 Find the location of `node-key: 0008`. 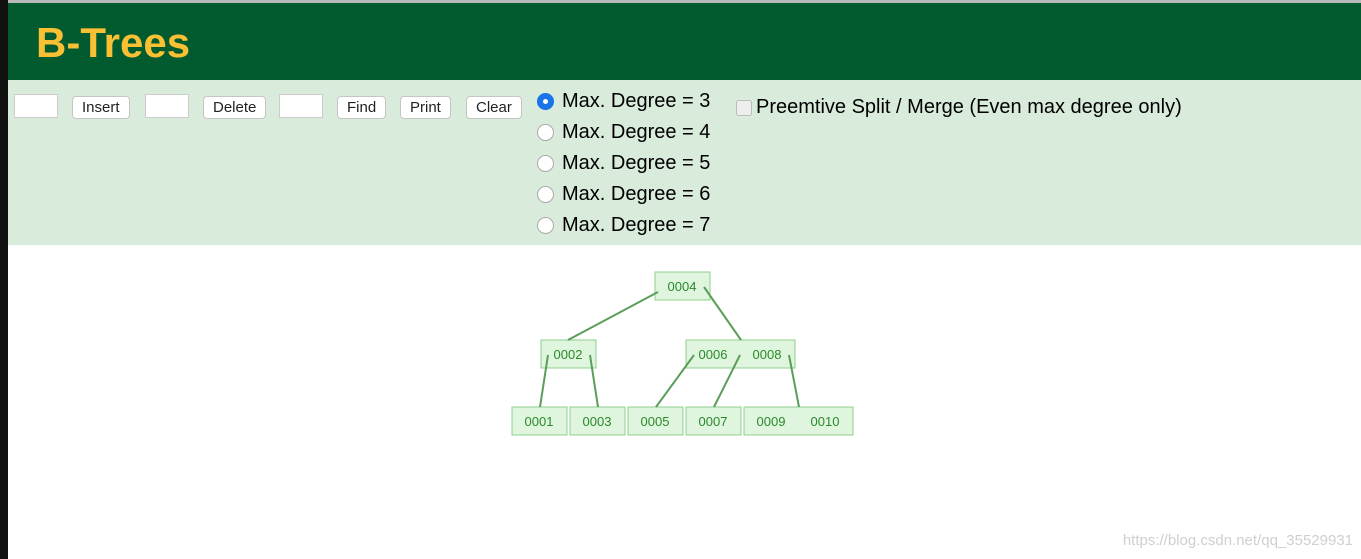

node-key: 0008 is located at coordinates (767, 354).